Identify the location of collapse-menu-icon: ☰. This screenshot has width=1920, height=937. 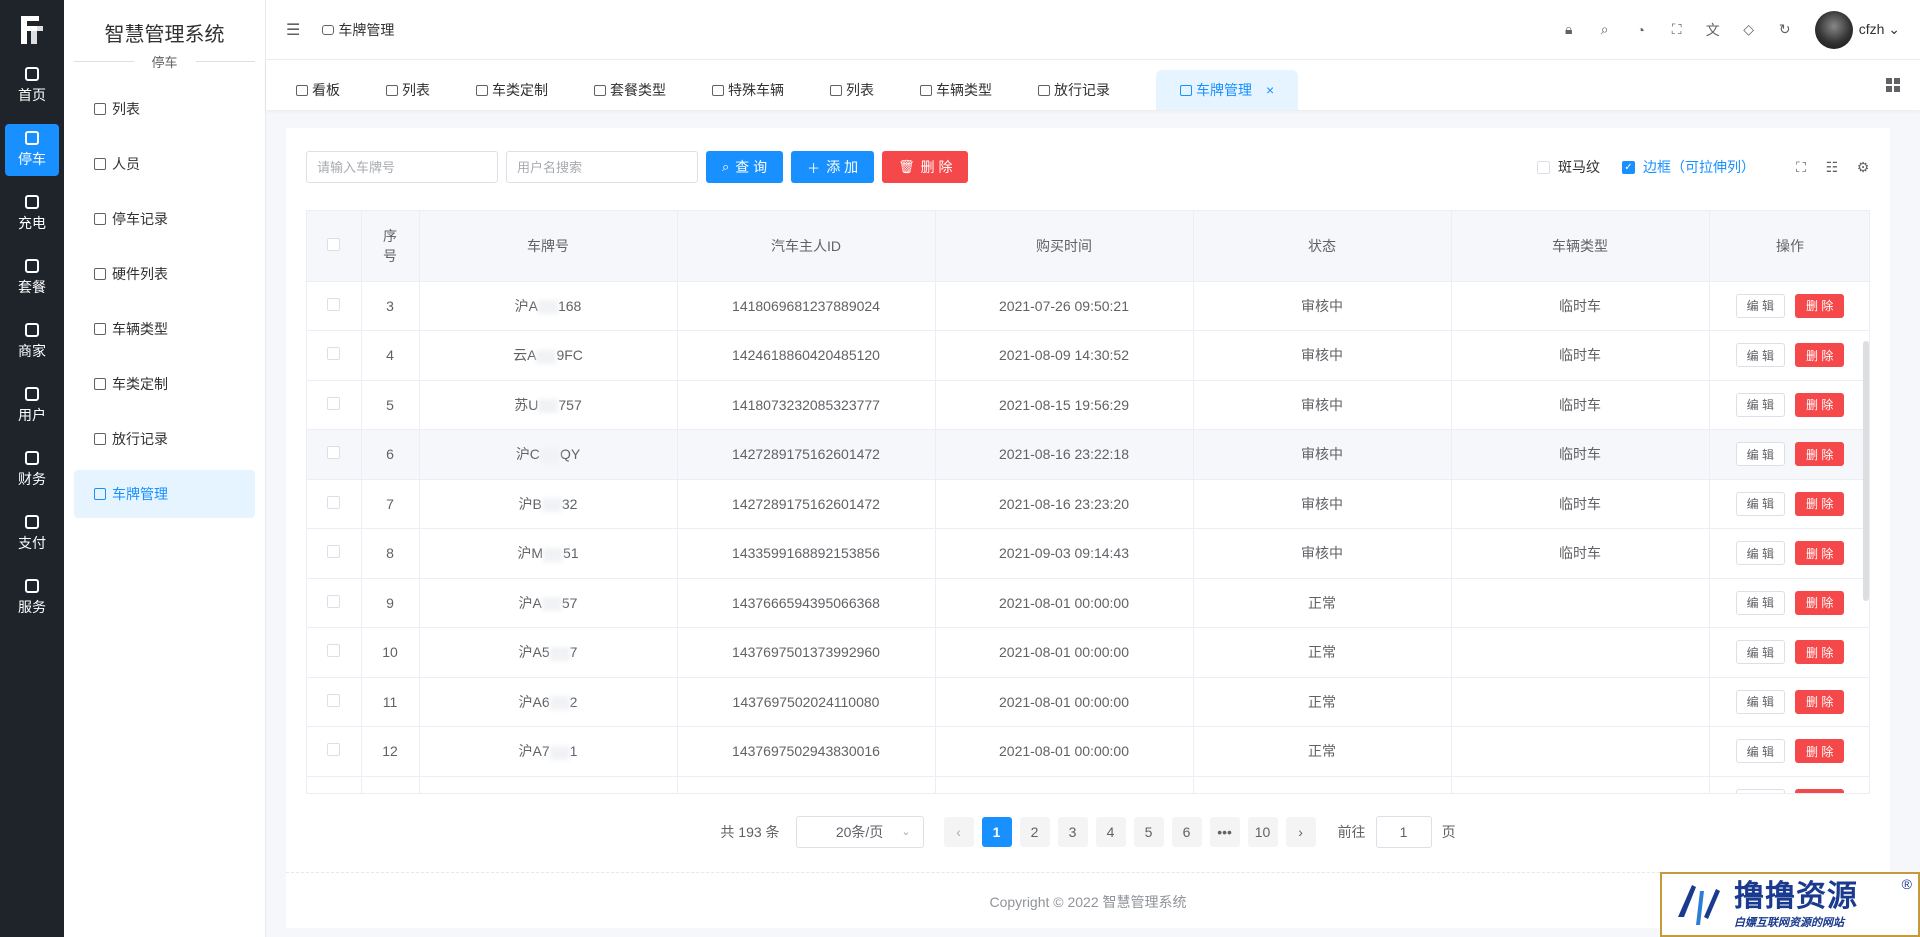
(293, 30).